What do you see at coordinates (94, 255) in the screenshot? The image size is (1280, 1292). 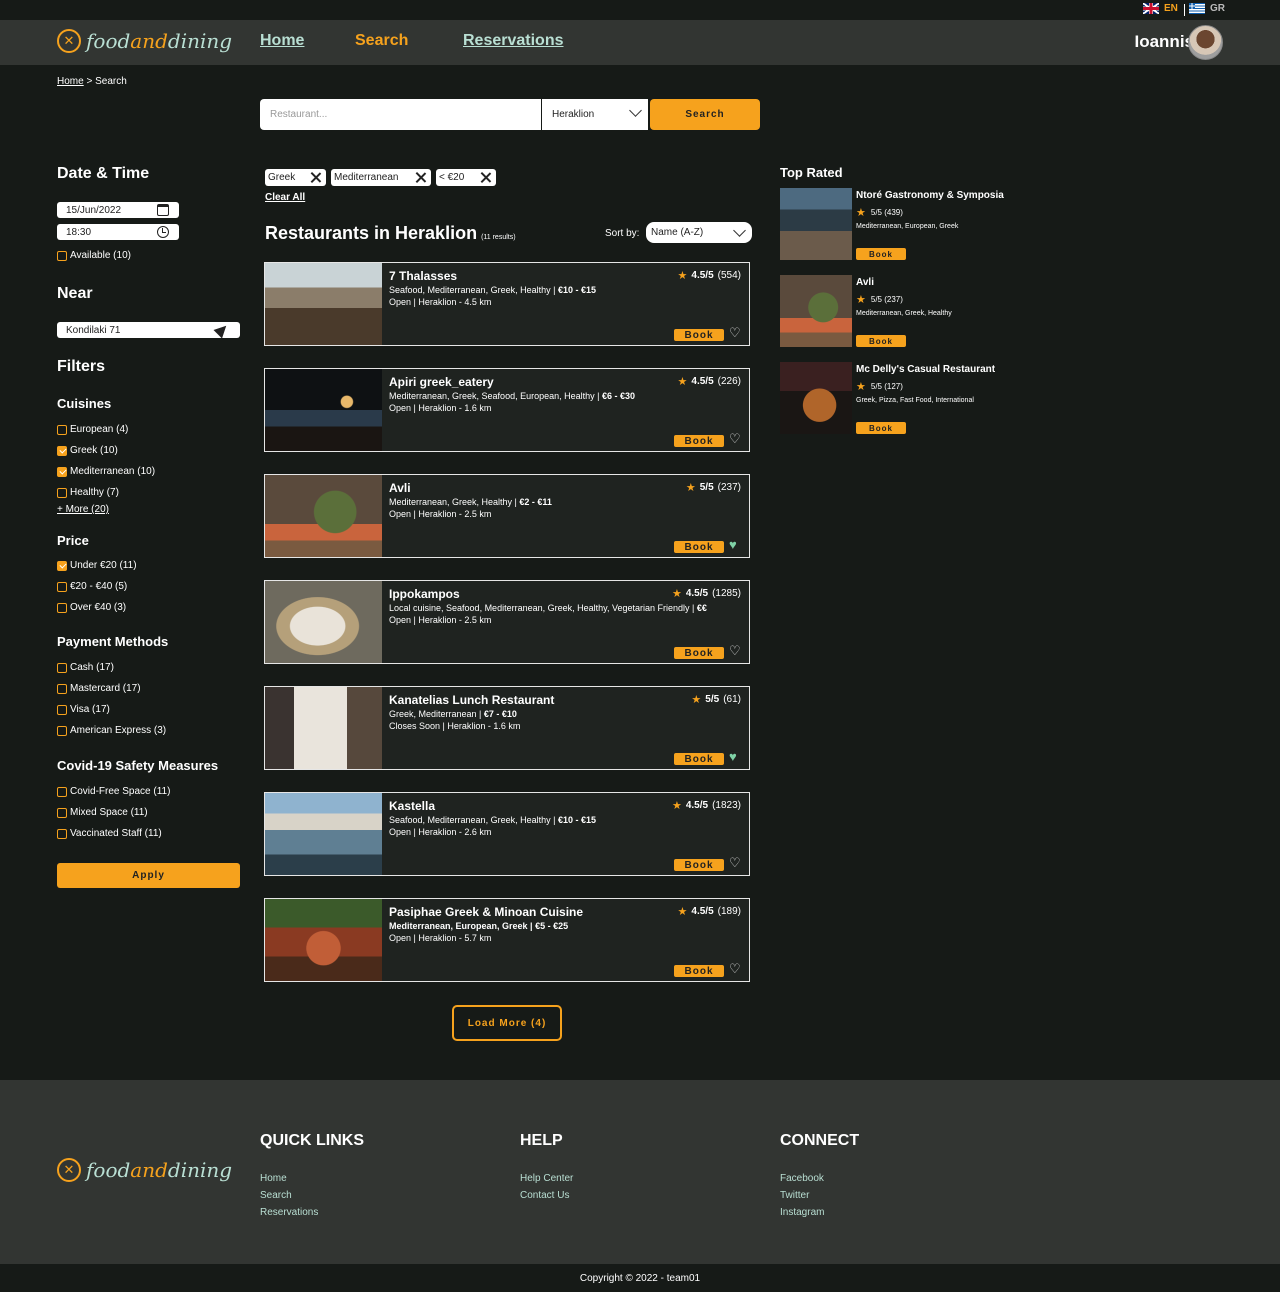 I see `available-checkbox: Available (10)` at bounding box center [94, 255].